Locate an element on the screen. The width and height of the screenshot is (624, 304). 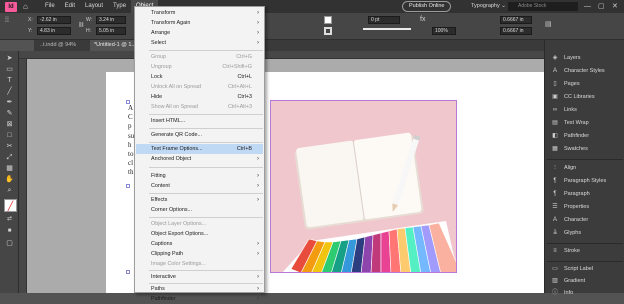
menu-item-label: Lock is located at coordinates (157, 77).